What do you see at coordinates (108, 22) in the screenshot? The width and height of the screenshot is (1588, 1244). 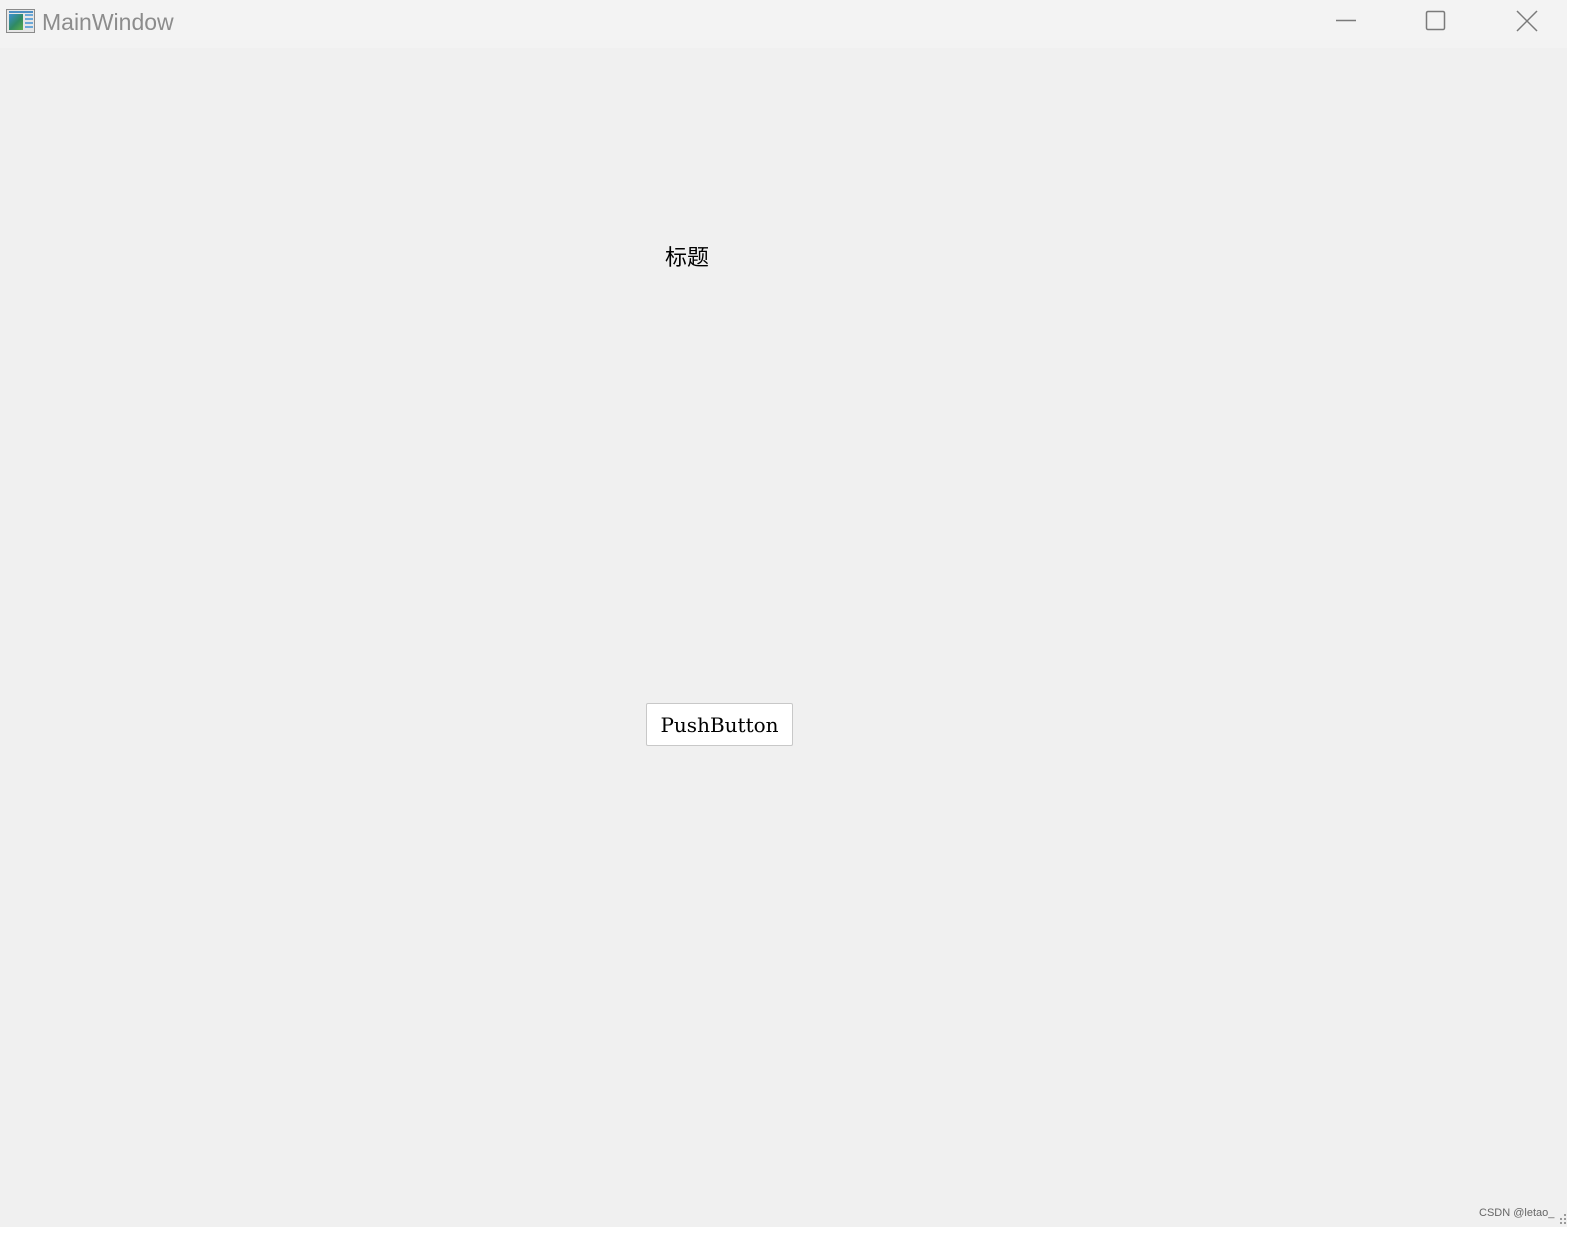 I see `window-title: MainWindow` at bounding box center [108, 22].